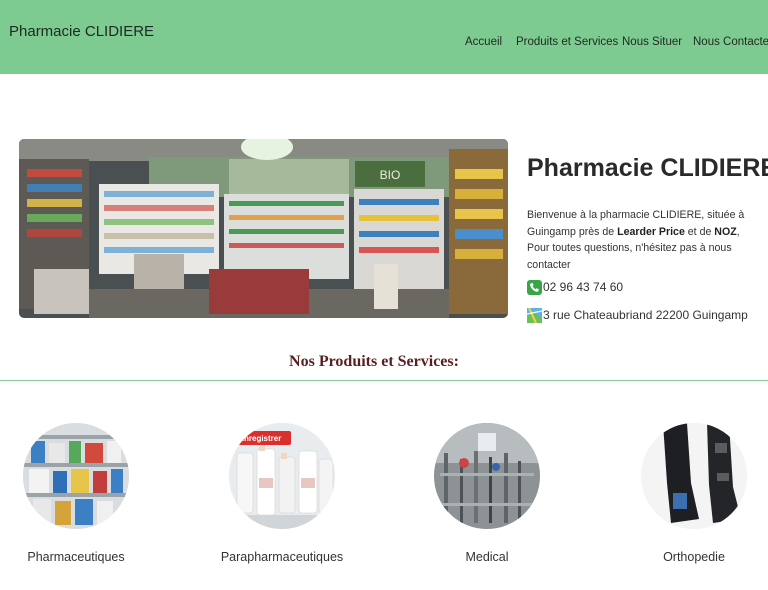 This screenshot has height=590, width=768. What do you see at coordinates (76, 557) in the screenshot?
I see `product-label-pharmaceutiques: Pharmaceutiques` at bounding box center [76, 557].